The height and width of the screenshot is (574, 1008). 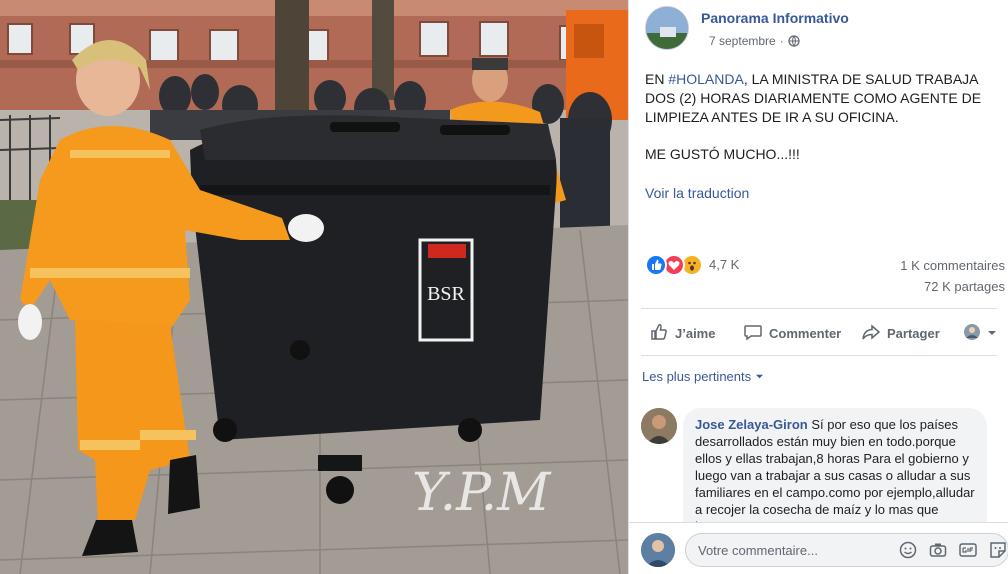 What do you see at coordinates (952, 265) in the screenshot?
I see `comments-count: 1 K commentaires` at bounding box center [952, 265].